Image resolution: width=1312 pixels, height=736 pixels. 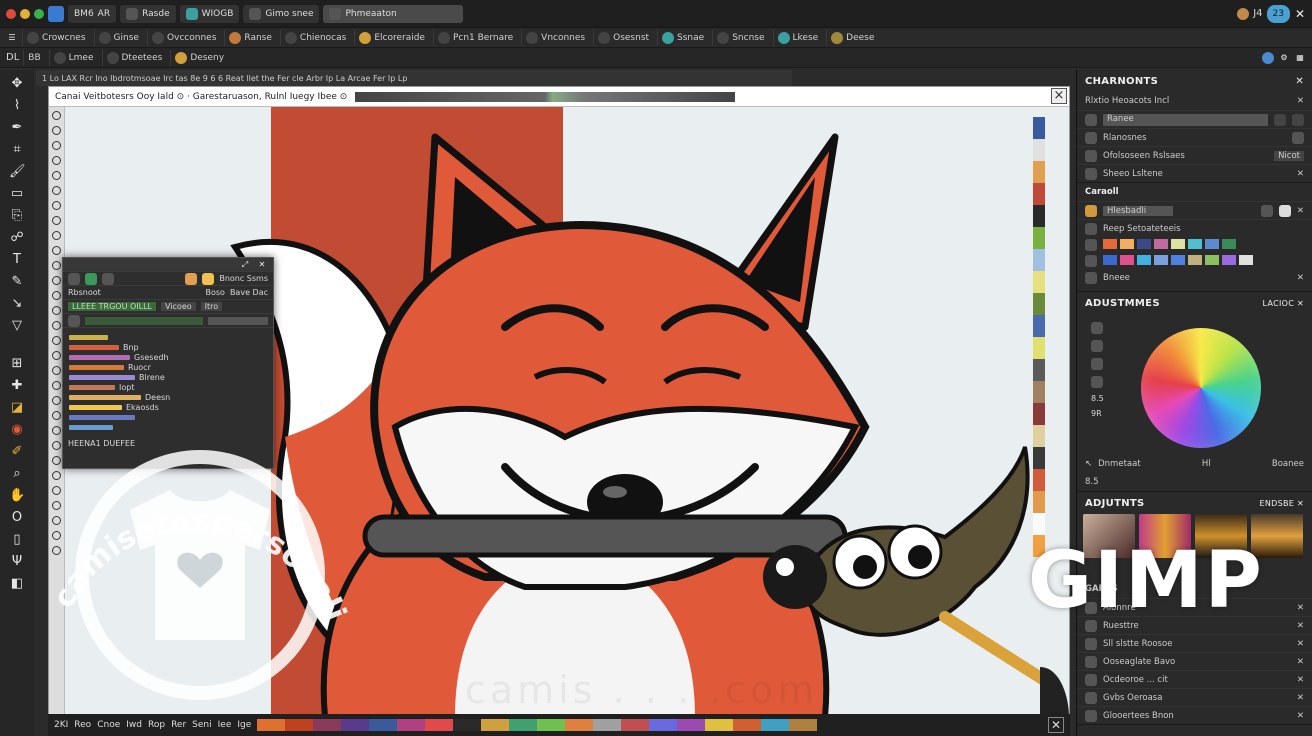 I want to click on hand-tool-icon: ✋, so click(x=17, y=496).